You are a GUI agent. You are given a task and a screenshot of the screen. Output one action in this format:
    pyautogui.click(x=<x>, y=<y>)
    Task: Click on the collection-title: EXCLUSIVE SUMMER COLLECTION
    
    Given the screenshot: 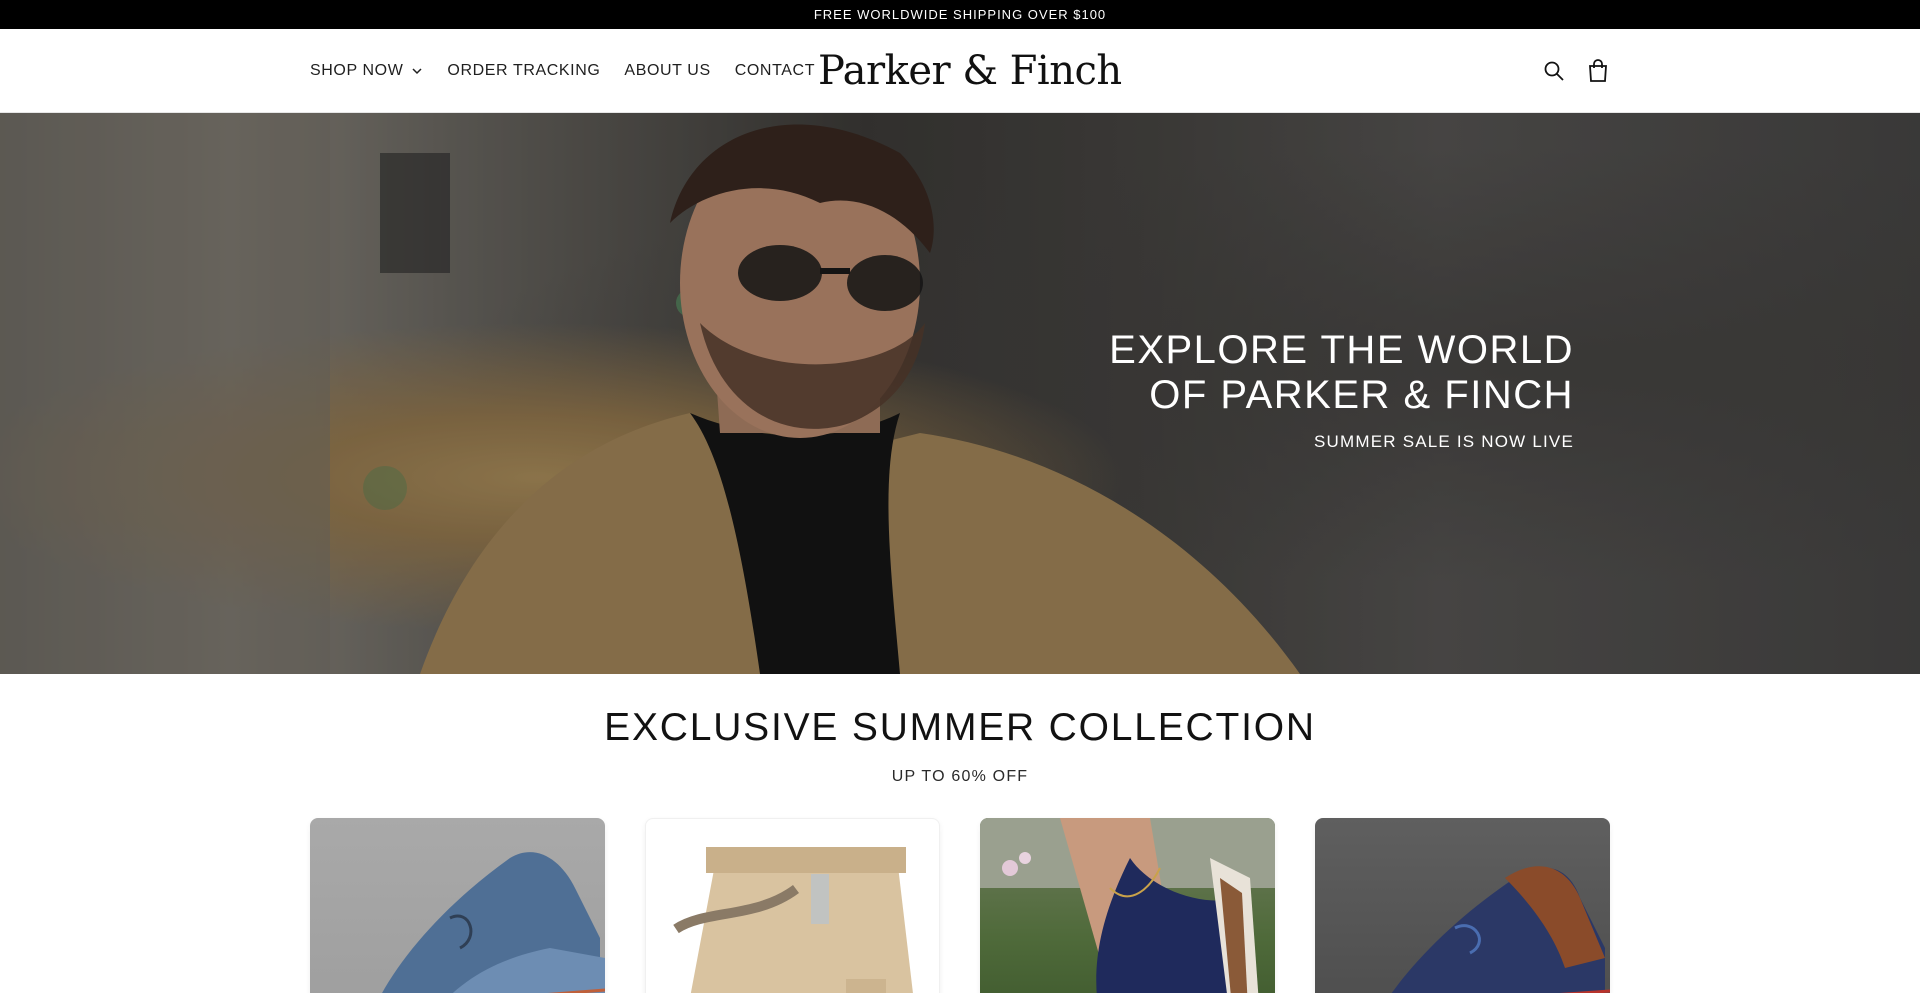 What is the action you would take?
    pyautogui.click(x=960, y=727)
    